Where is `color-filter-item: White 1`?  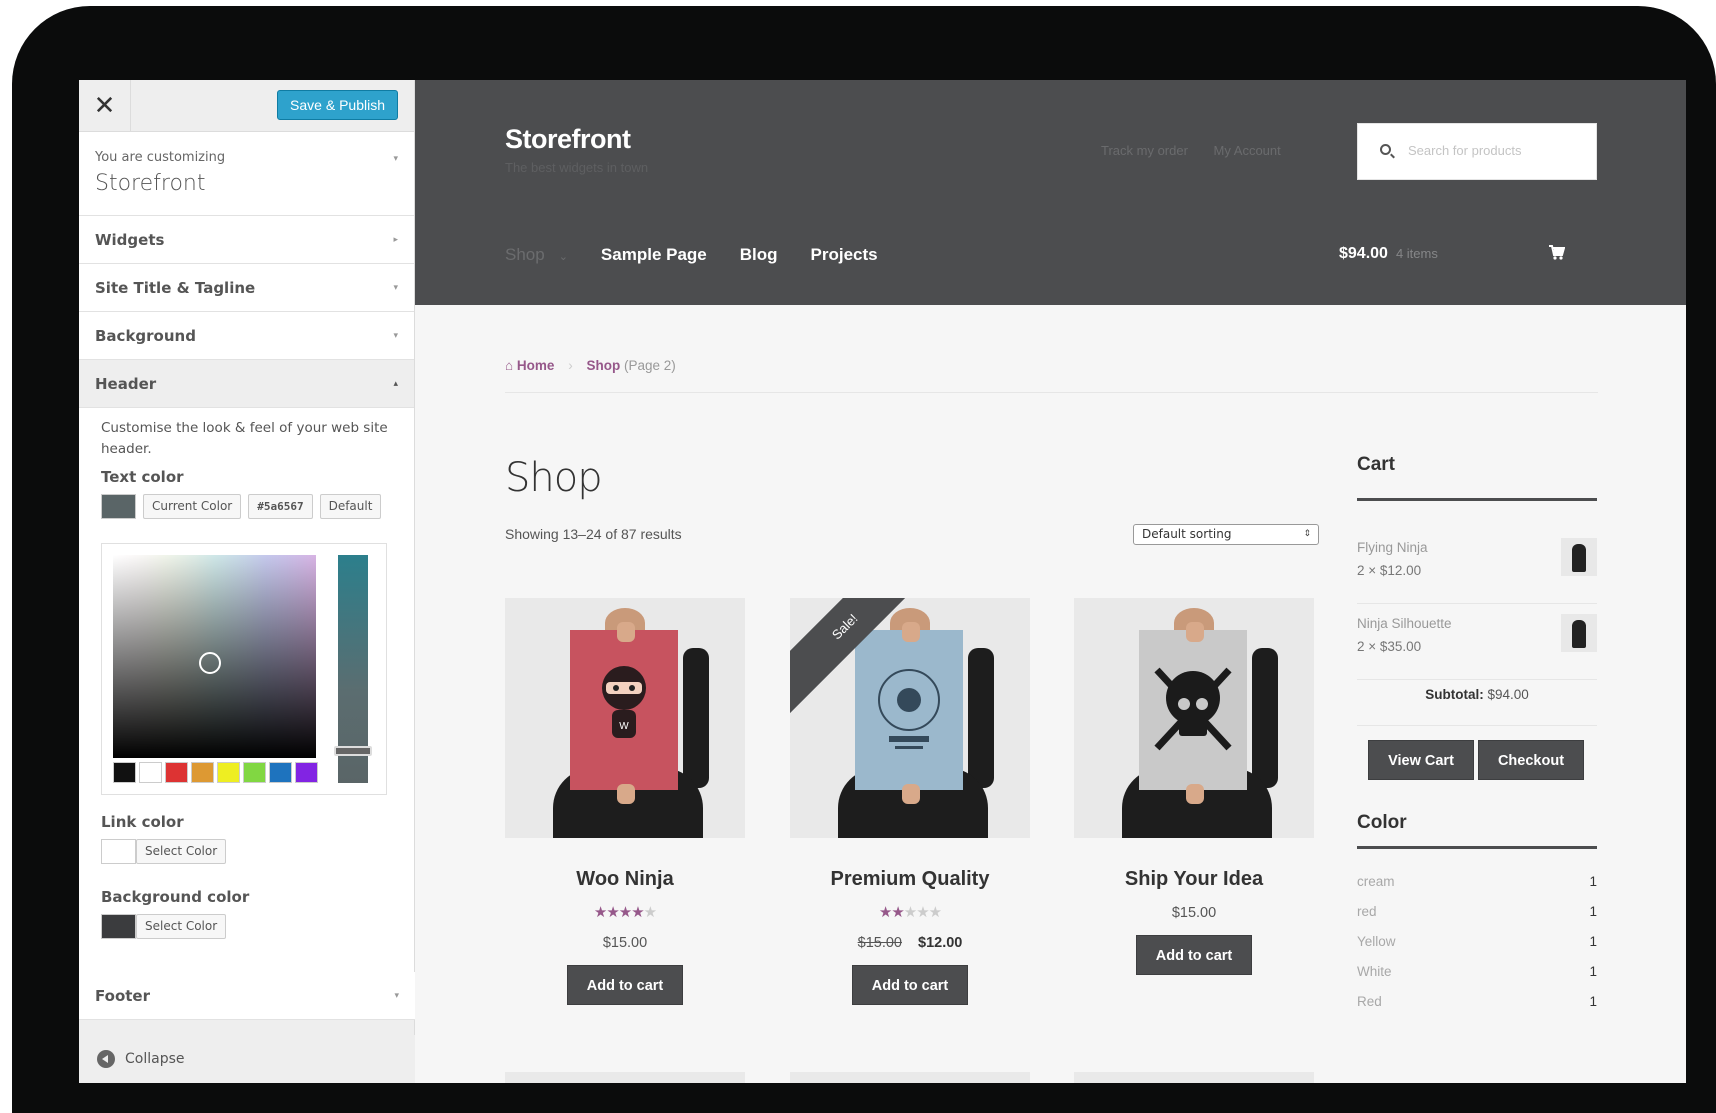
color-filter-item: White 1 is located at coordinates (1477, 971).